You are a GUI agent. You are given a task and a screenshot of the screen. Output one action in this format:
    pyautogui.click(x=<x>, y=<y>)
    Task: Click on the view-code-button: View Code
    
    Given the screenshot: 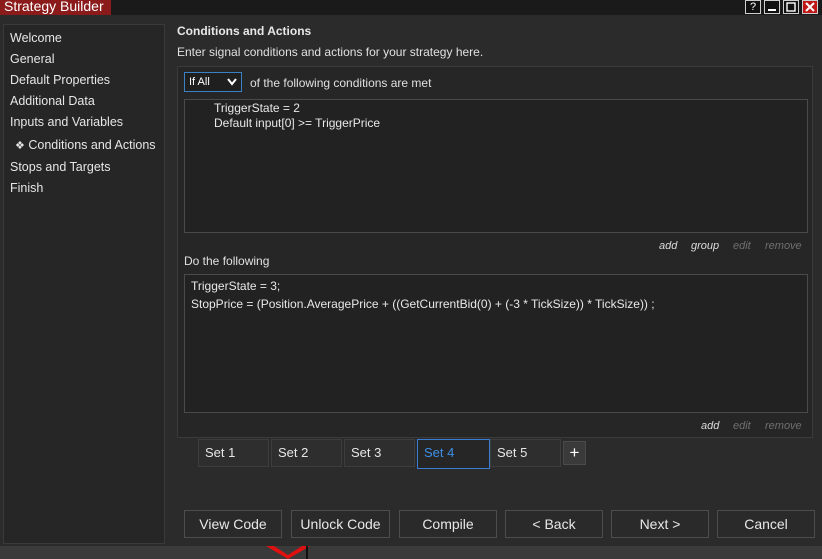 What is the action you would take?
    pyautogui.click(x=233, y=524)
    